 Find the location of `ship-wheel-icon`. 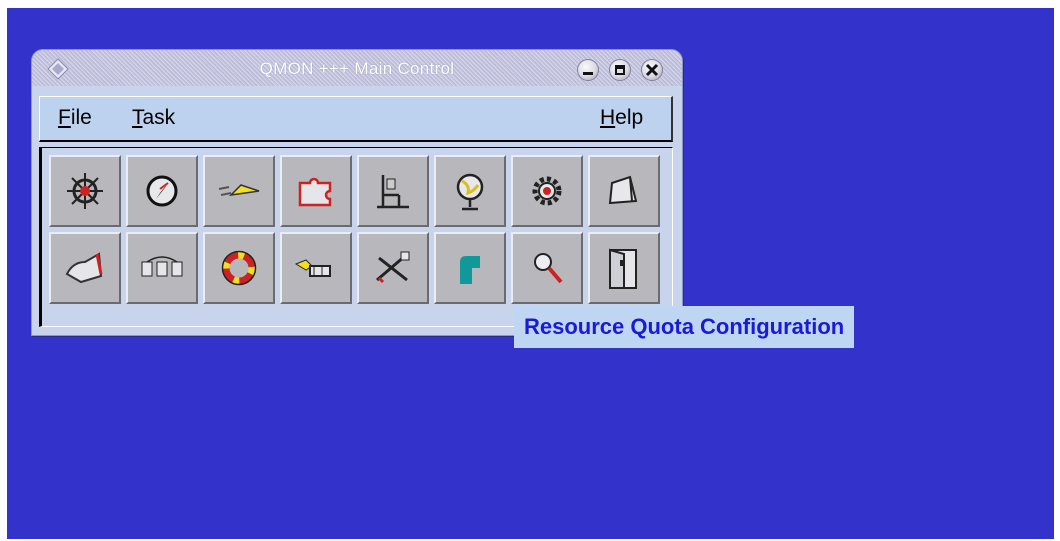

ship-wheel-icon is located at coordinates (85, 191).